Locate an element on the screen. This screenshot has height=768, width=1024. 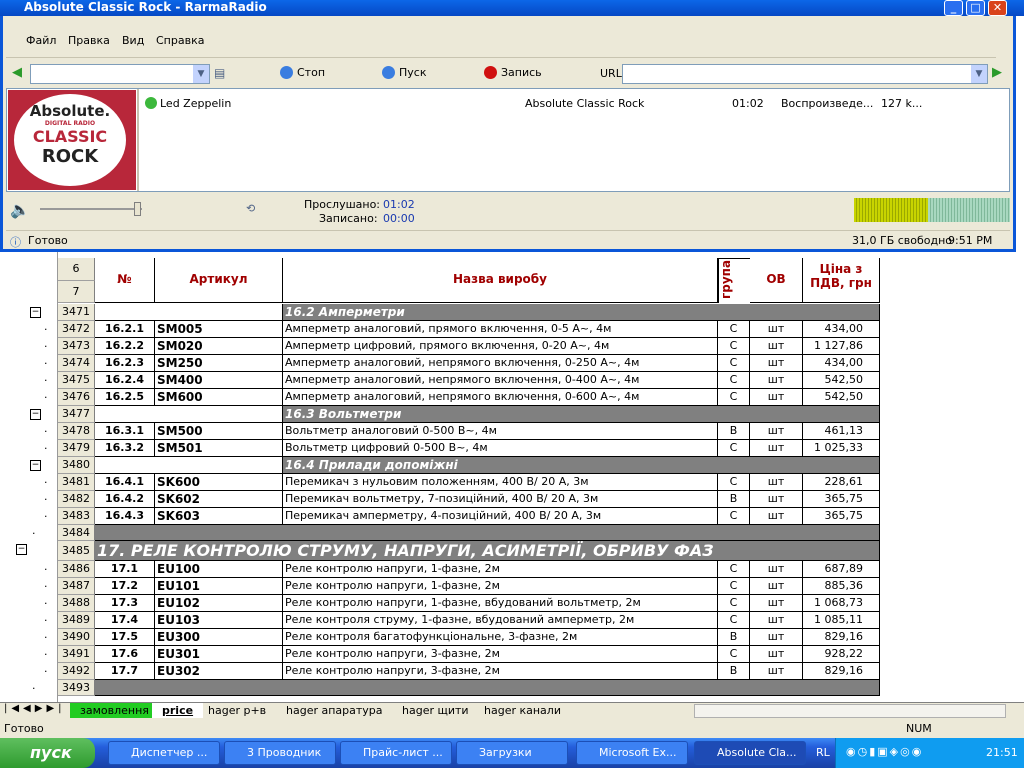
cell-n: 17.1 is located at coordinates (125, 569).